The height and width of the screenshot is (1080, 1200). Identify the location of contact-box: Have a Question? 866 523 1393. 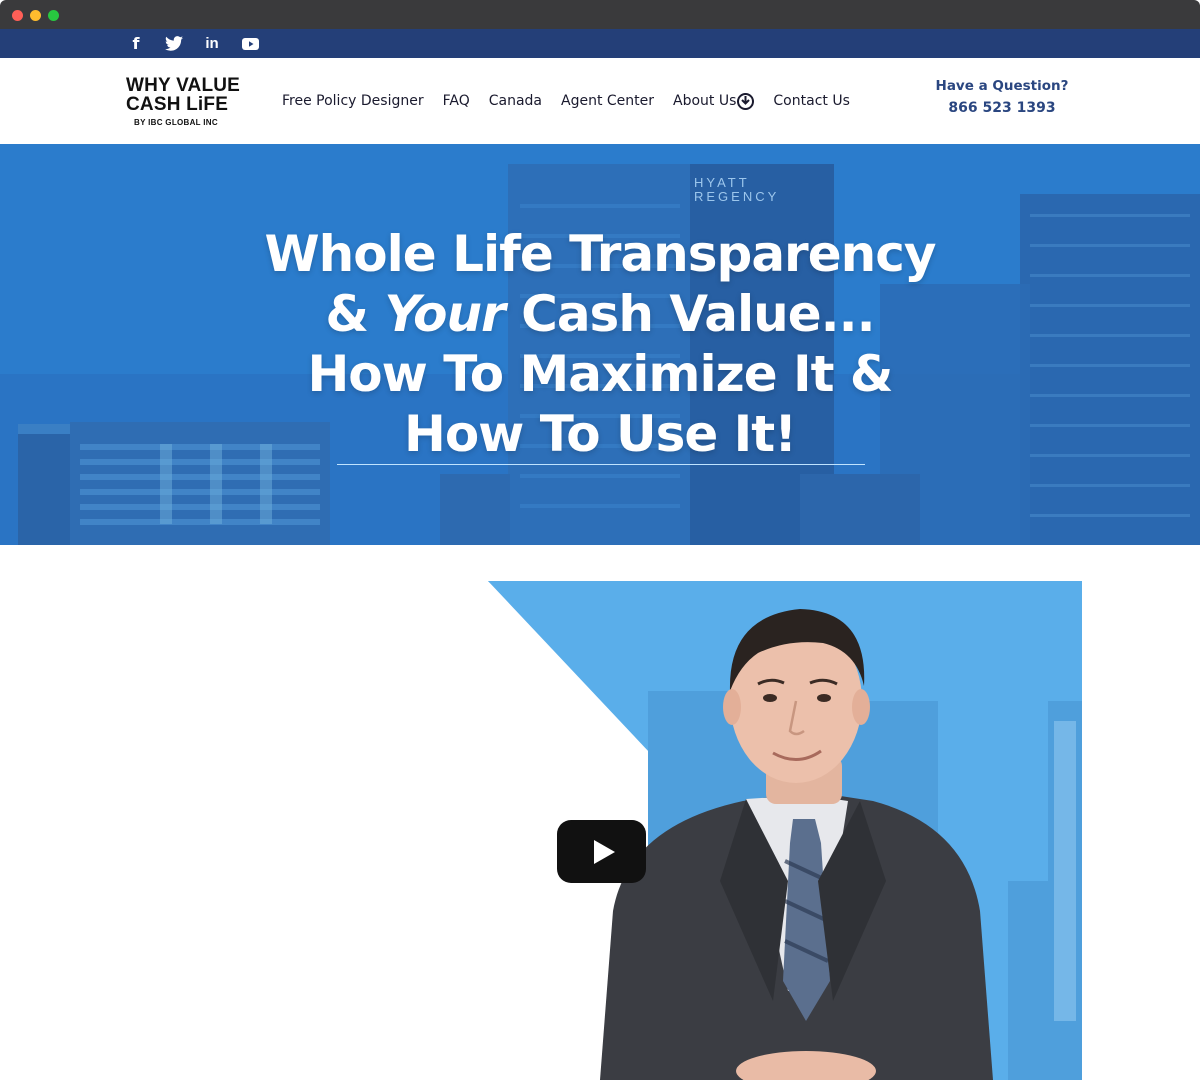
(1002, 97).